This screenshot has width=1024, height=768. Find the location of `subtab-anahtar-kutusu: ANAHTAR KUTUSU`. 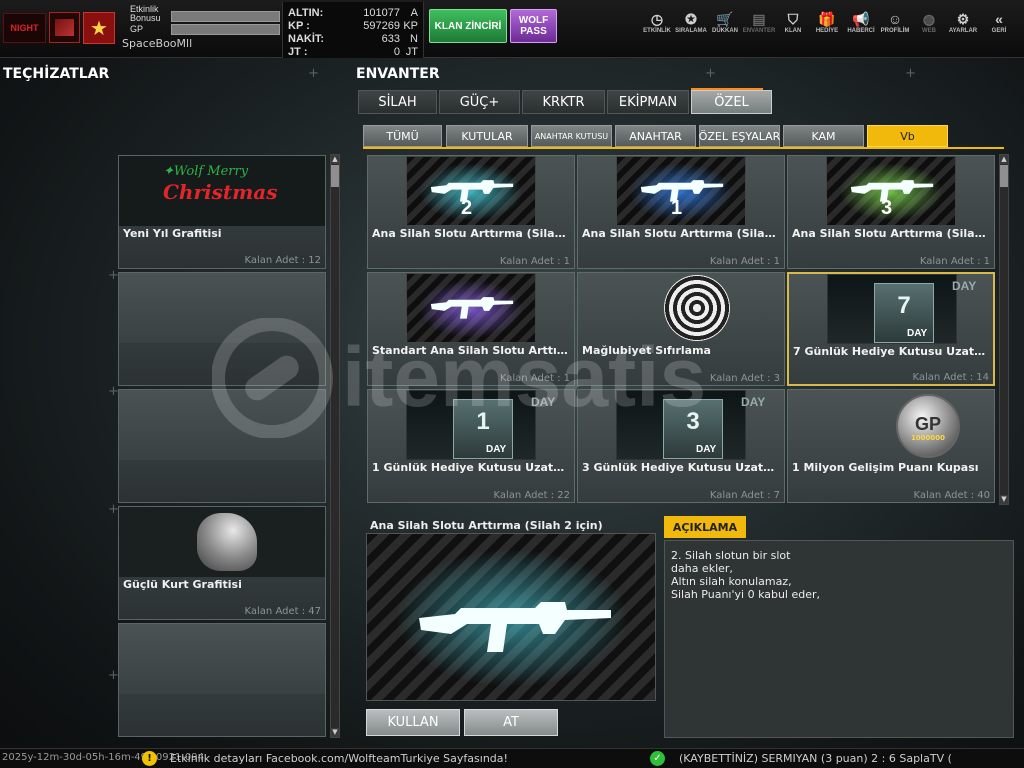

subtab-anahtar-kutusu: ANAHTAR KUTUSU is located at coordinates (571, 136).